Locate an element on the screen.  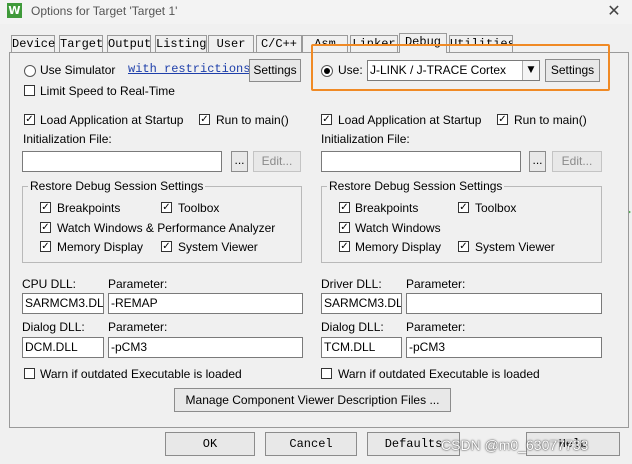
driver-dll-input: SARMCM3.DLL is located at coordinates (361, 303).